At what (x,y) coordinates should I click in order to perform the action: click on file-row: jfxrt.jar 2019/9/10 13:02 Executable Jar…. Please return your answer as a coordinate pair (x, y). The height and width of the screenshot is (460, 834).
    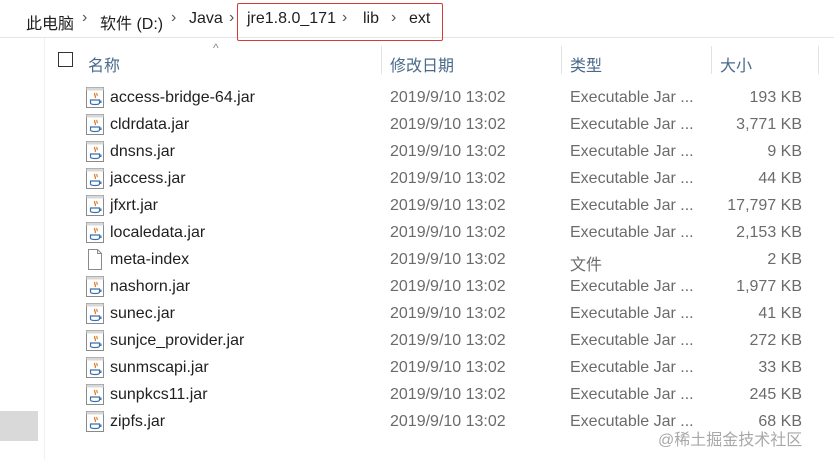
    Looking at the image, I should click on (417, 205).